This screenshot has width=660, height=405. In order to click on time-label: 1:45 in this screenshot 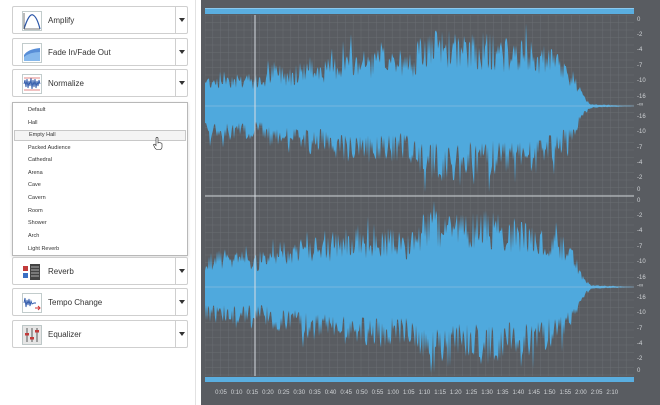, I will do `click(534, 393)`.